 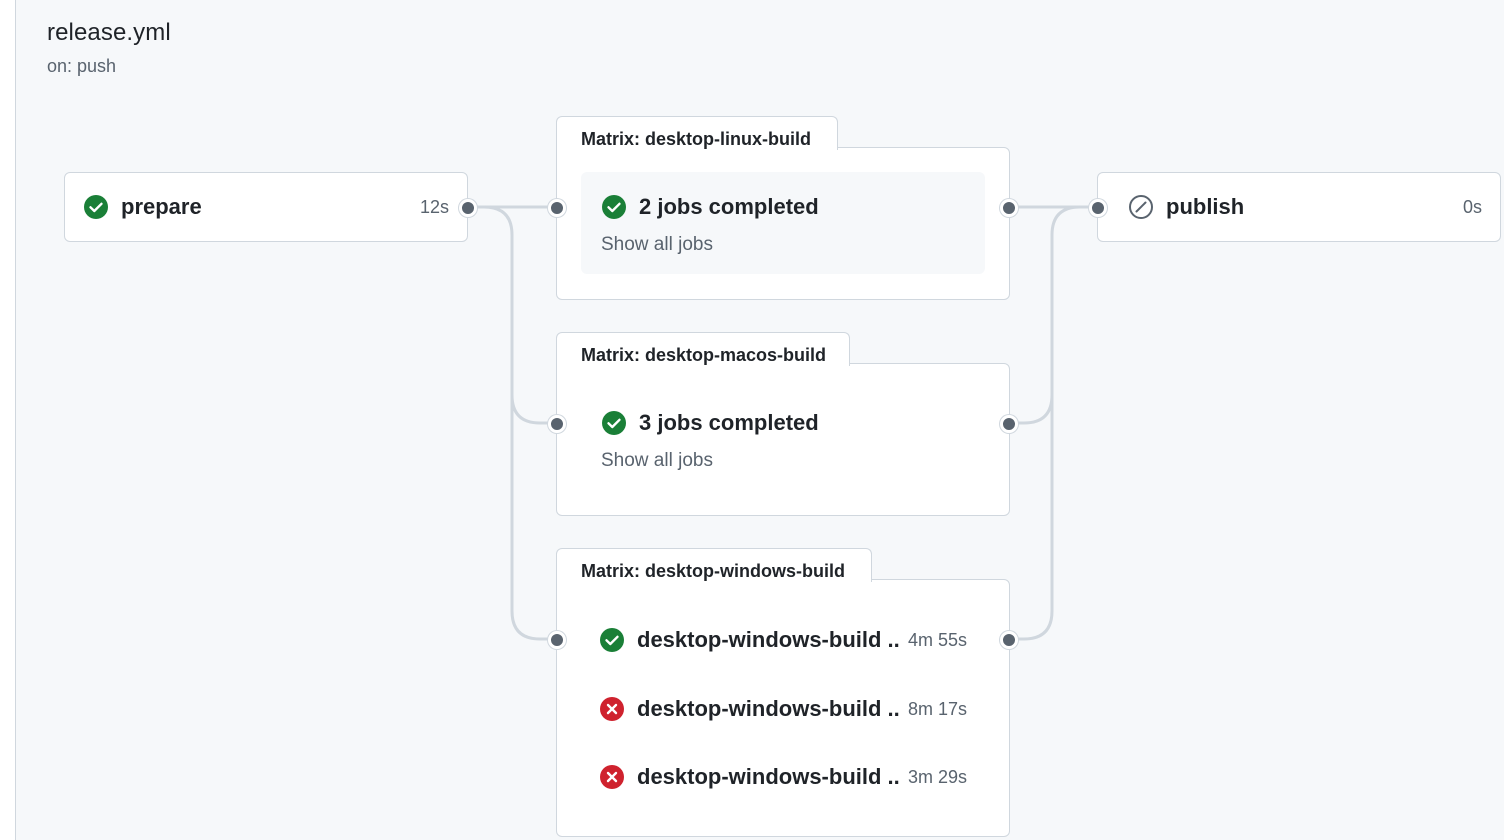 I want to click on skip-icon, so click(x=1141, y=207).